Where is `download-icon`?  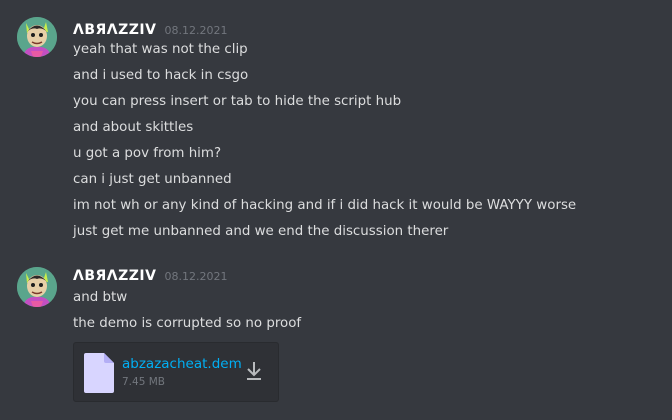 download-icon is located at coordinates (254, 373).